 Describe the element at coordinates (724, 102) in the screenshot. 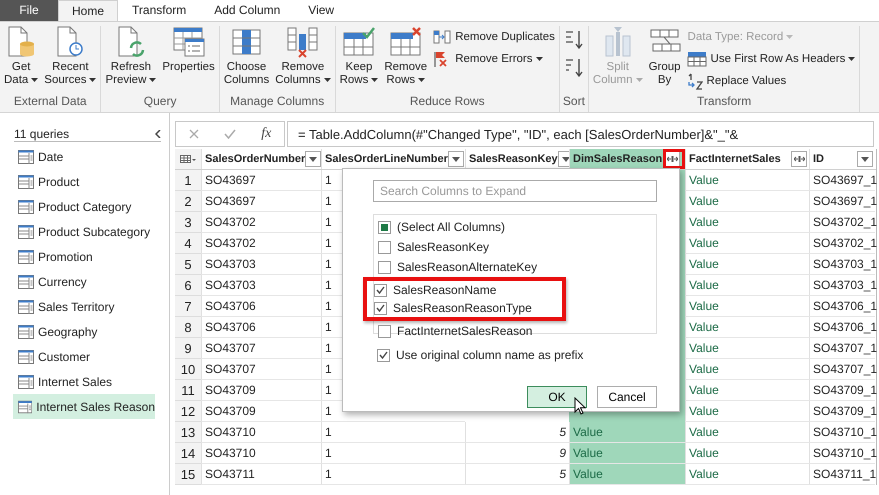

I see `group-label: Transform` at that location.